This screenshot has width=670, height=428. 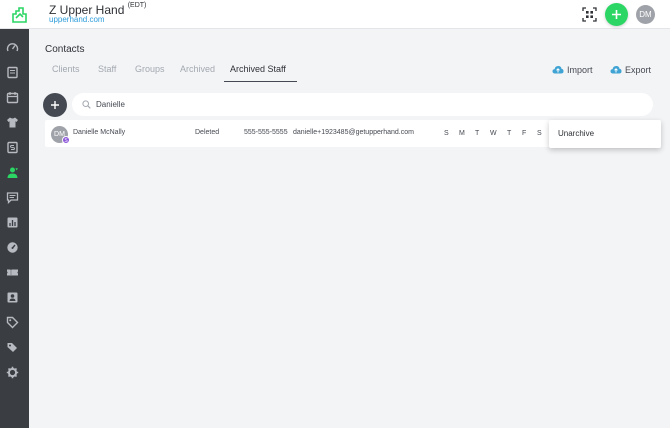 I want to click on email-address: danielle+1923485@getupperhand.com, so click(x=353, y=132).